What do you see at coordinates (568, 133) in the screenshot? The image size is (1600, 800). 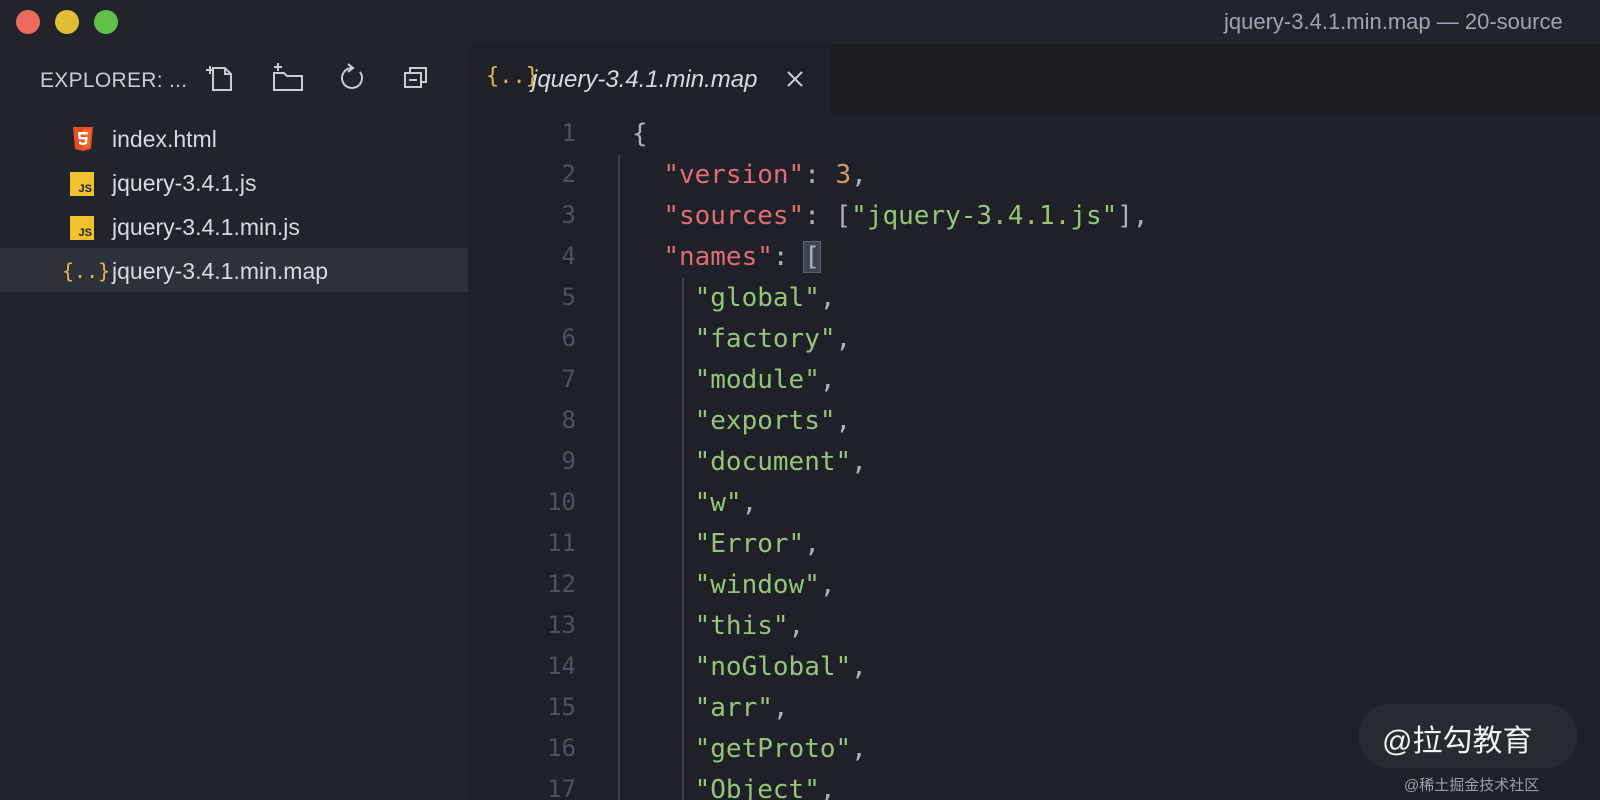 I see `line-number: 1` at bounding box center [568, 133].